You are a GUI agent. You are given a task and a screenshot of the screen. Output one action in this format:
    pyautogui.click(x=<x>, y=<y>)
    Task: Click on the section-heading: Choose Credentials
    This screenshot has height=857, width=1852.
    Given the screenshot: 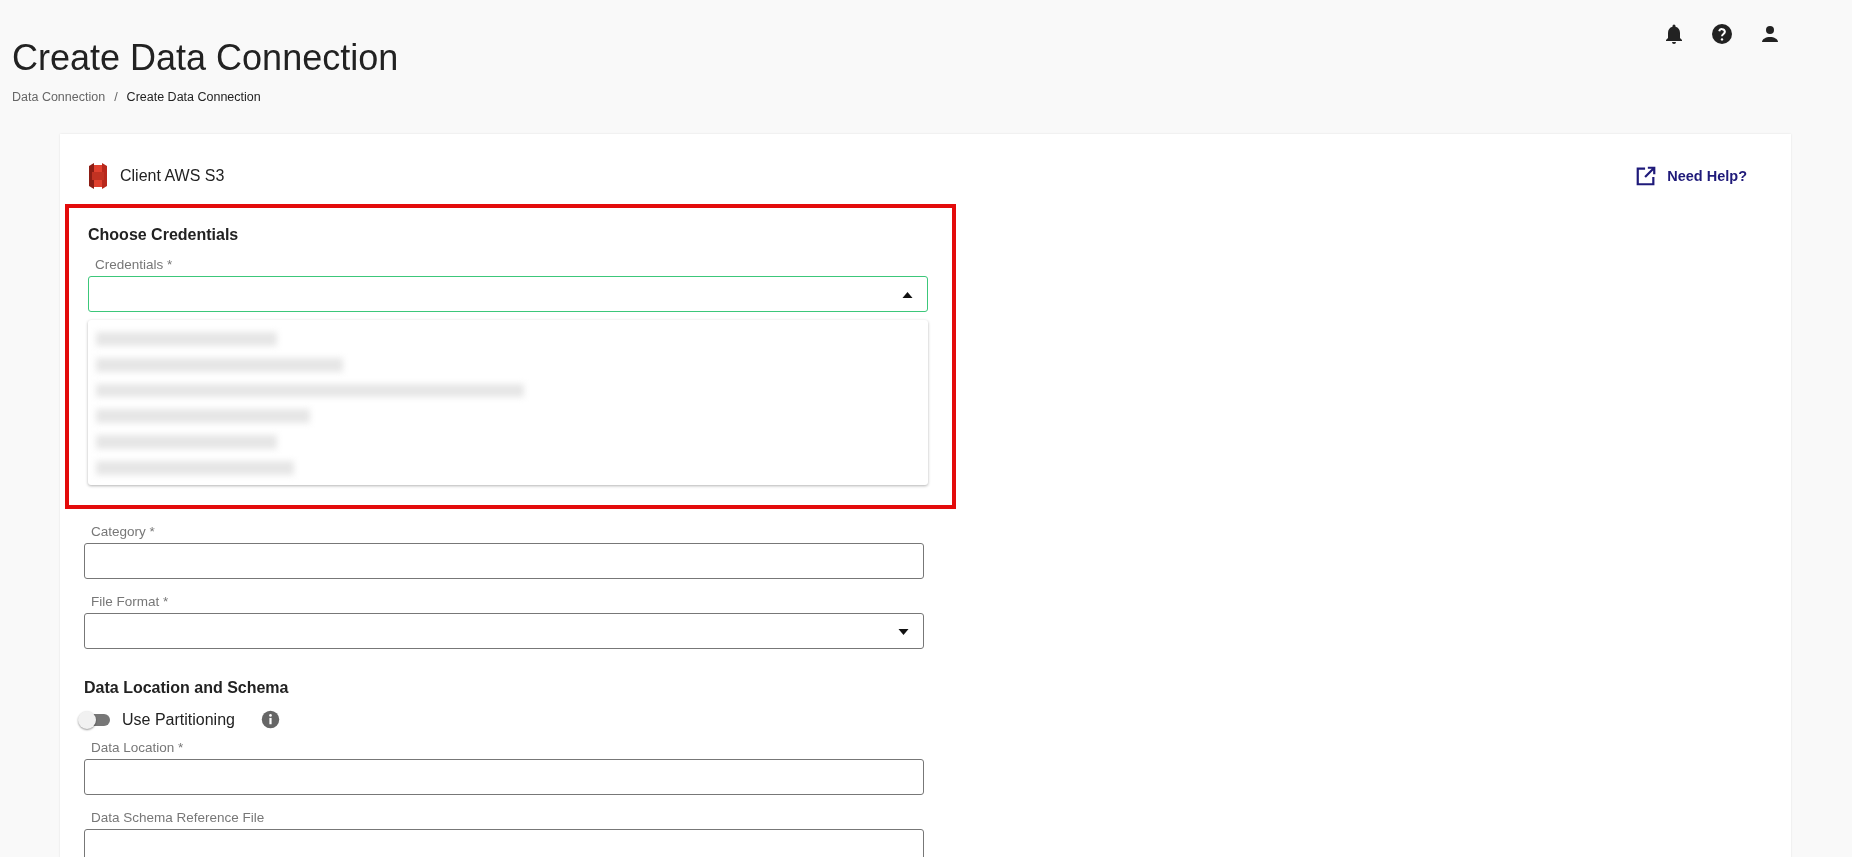 What is the action you would take?
    pyautogui.click(x=164, y=235)
    